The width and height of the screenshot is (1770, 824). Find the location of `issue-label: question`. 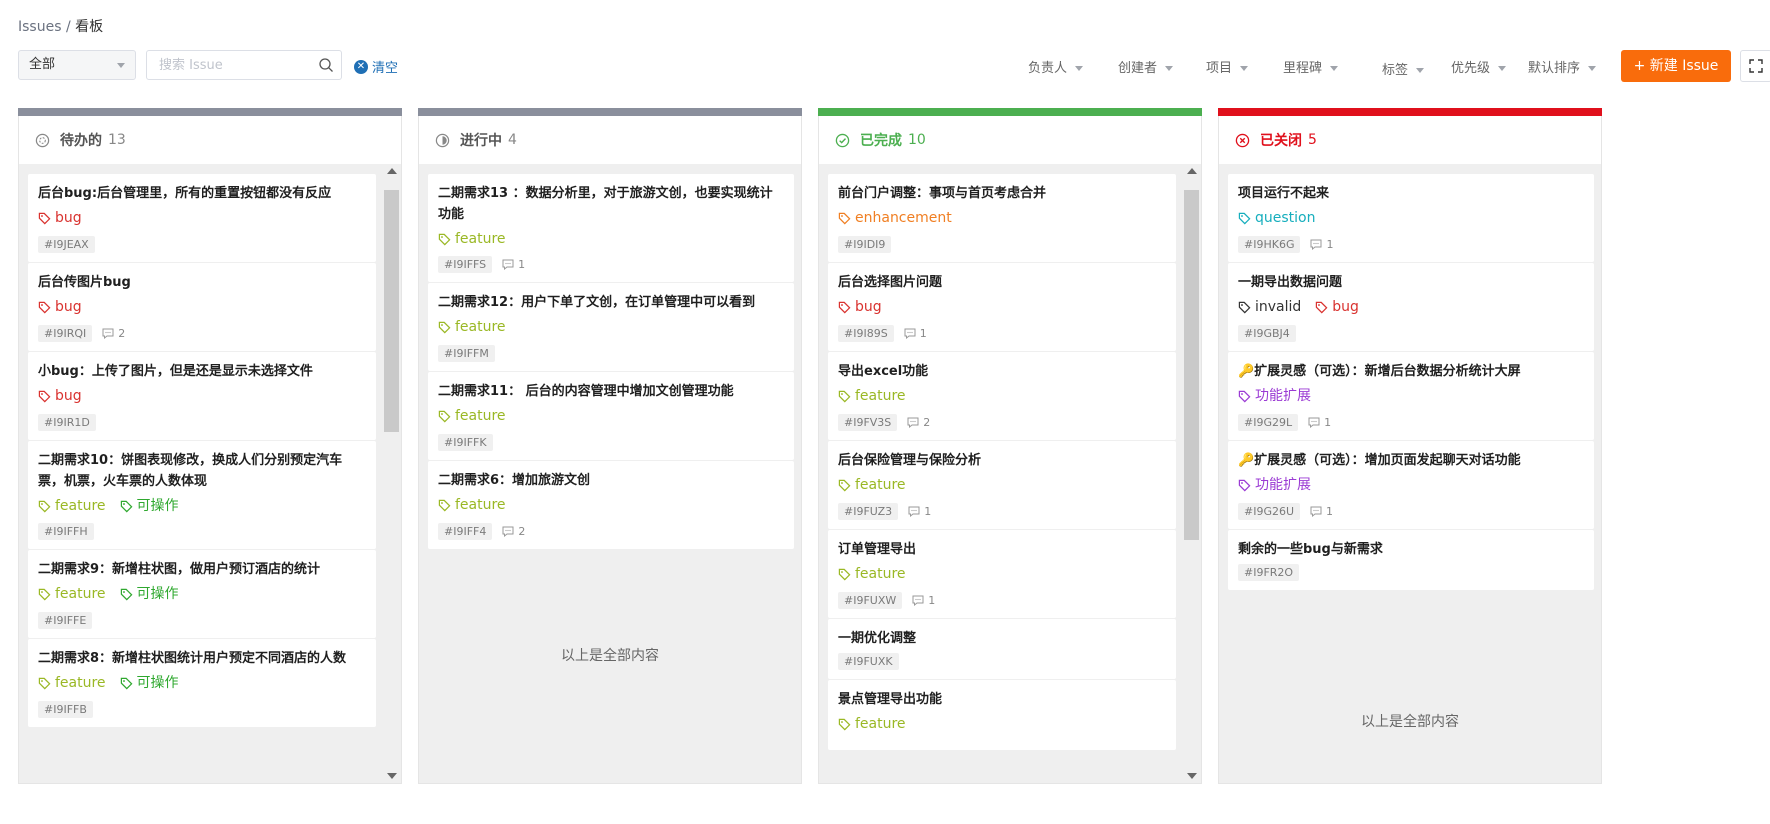

issue-label: question is located at coordinates (1276, 218).